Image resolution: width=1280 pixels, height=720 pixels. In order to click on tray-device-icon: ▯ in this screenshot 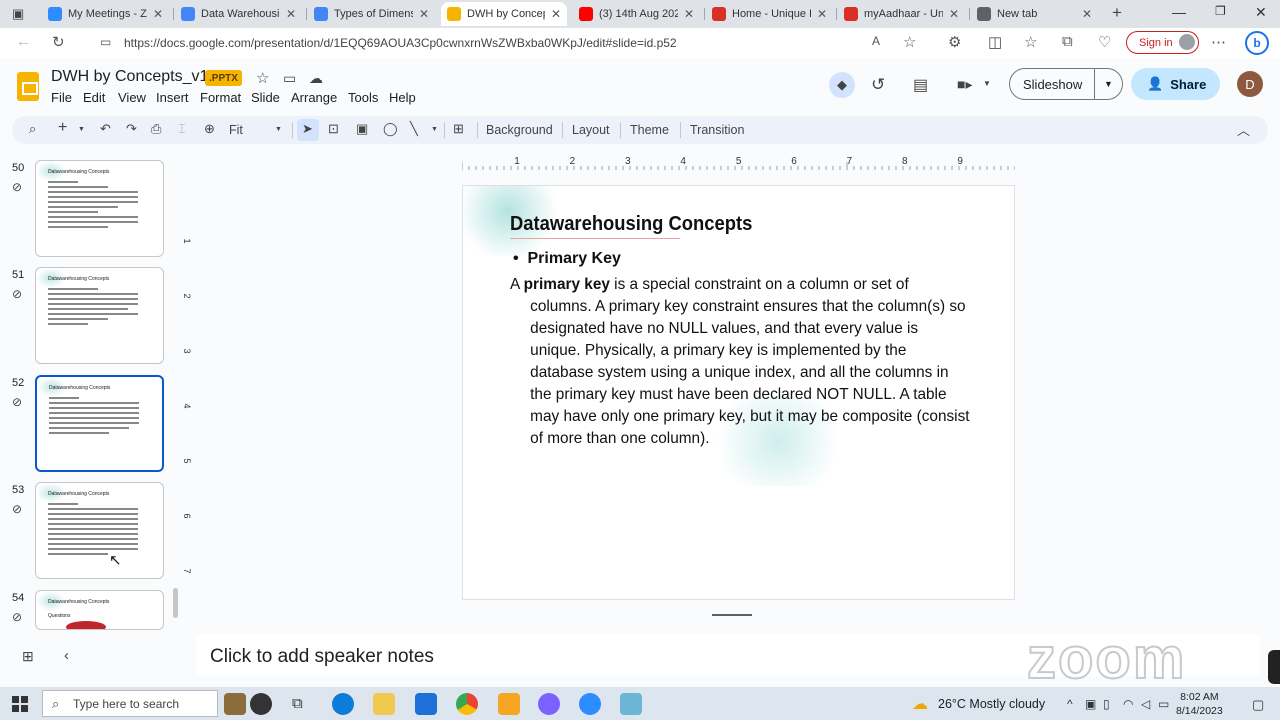, I will do `click(1106, 704)`.